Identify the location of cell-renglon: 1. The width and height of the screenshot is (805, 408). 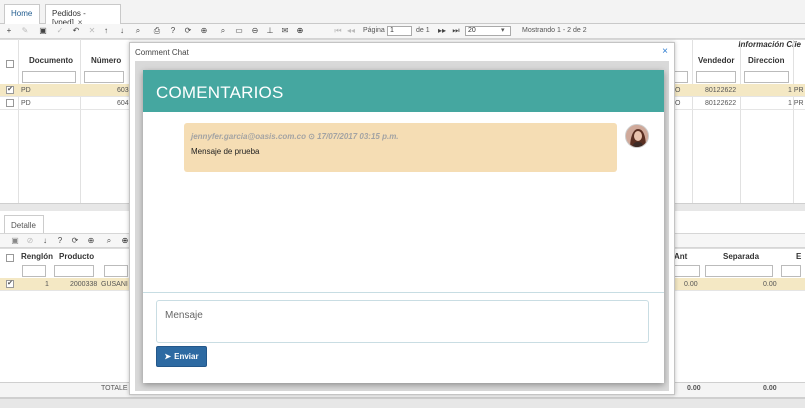
(47, 284).